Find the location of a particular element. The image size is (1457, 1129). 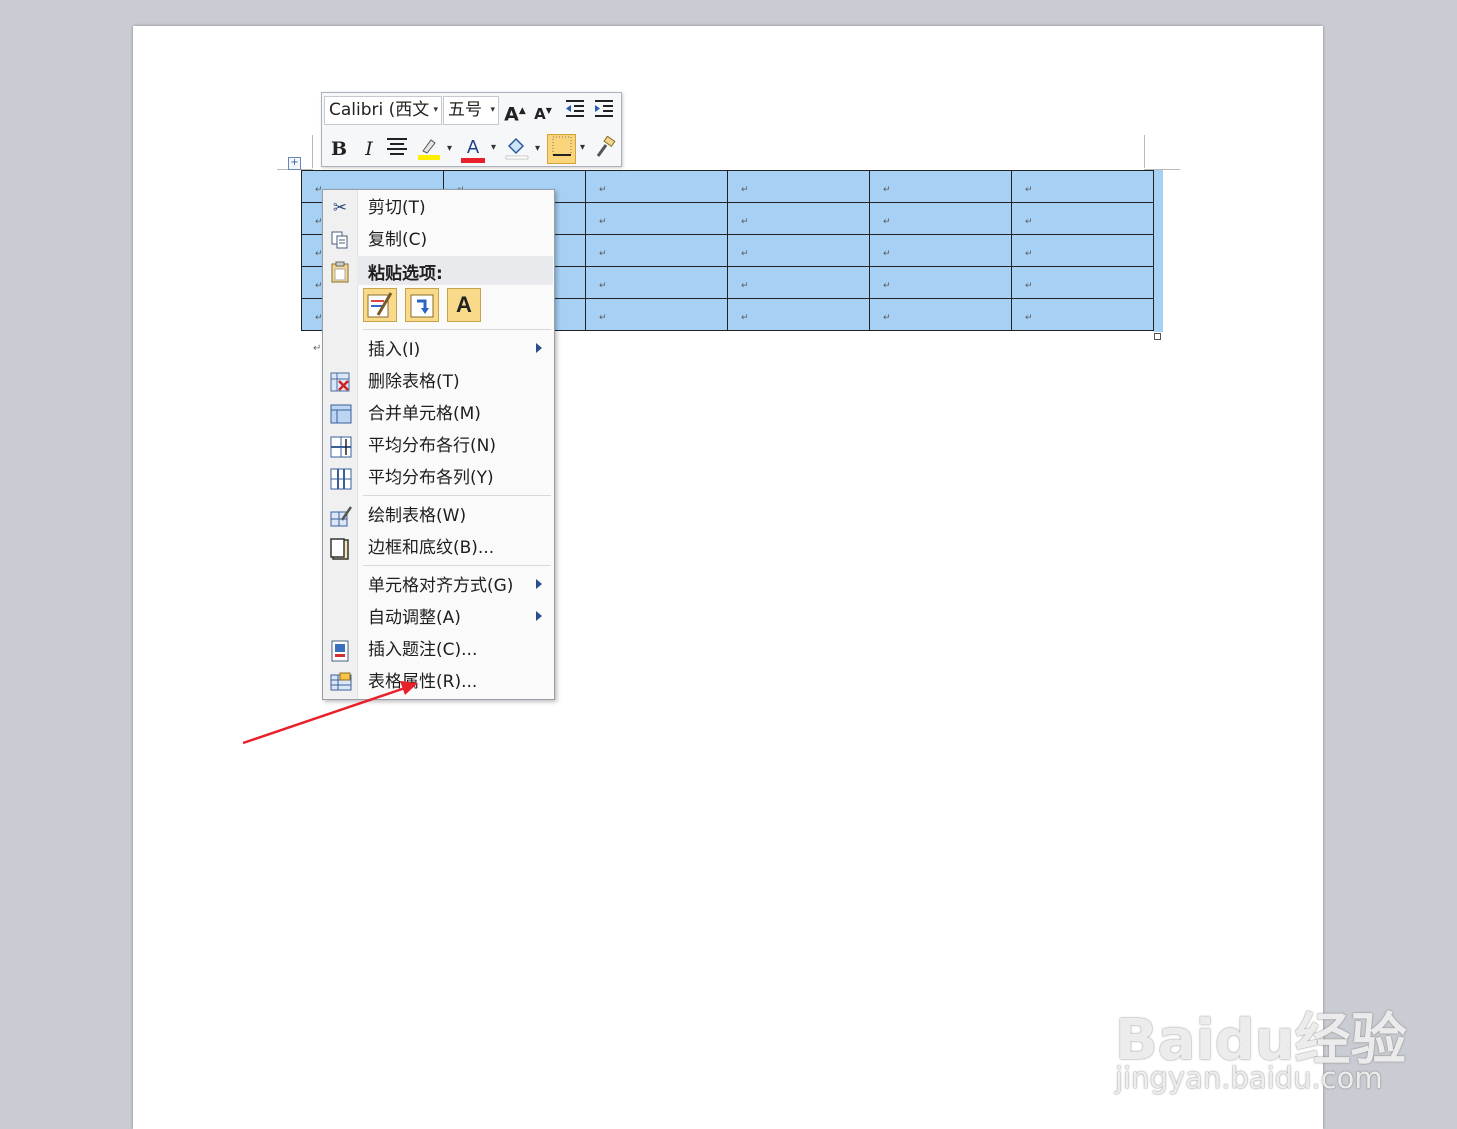

copy-icon is located at coordinates (340, 240).